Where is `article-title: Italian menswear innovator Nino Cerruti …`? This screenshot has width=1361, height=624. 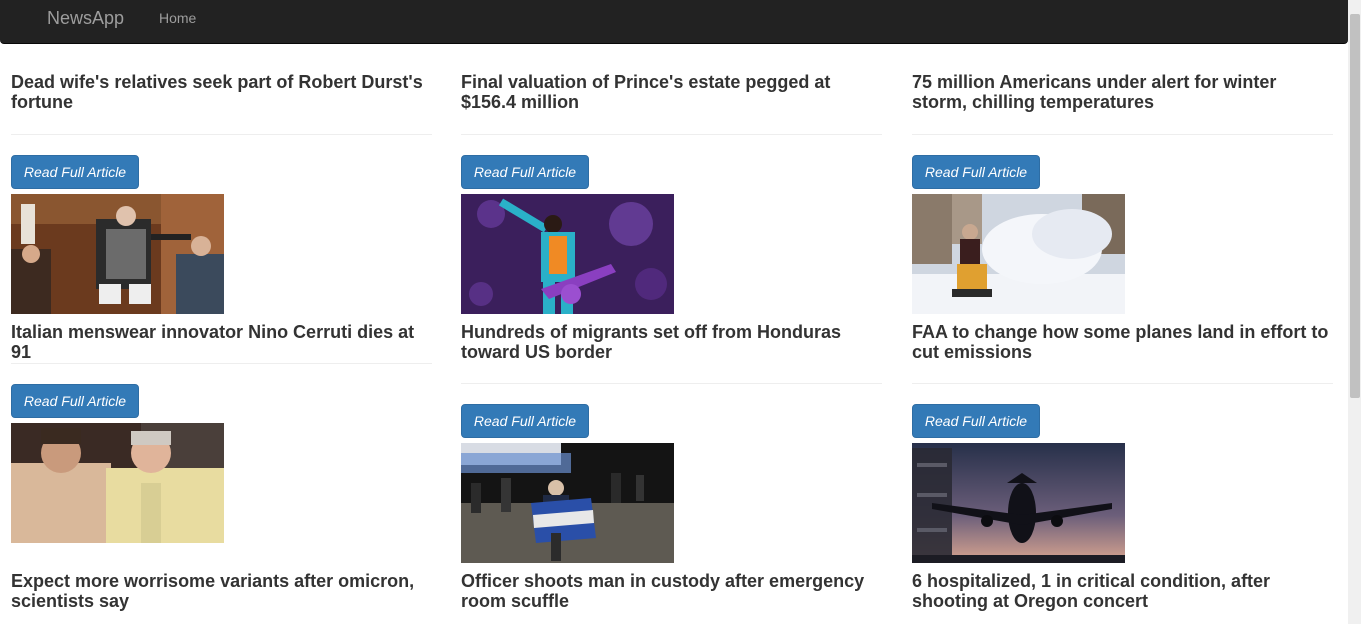 article-title: Italian menswear innovator Nino Cerruti … is located at coordinates (221, 342).